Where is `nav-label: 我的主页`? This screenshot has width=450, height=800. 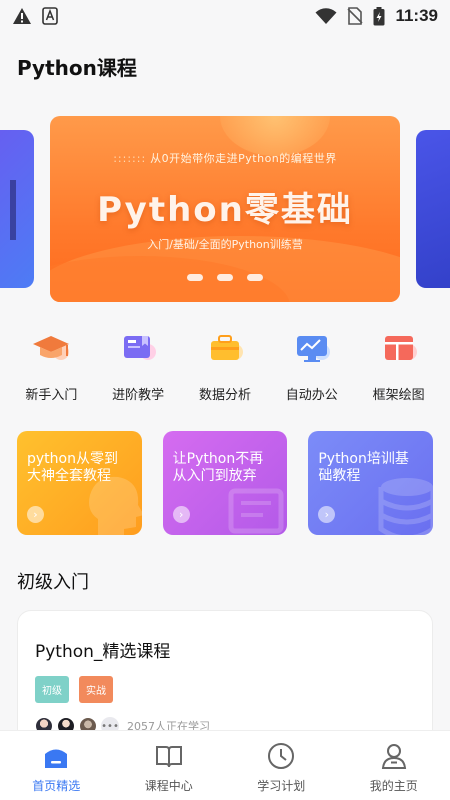
nav-label: 我的主页 is located at coordinates (393, 786).